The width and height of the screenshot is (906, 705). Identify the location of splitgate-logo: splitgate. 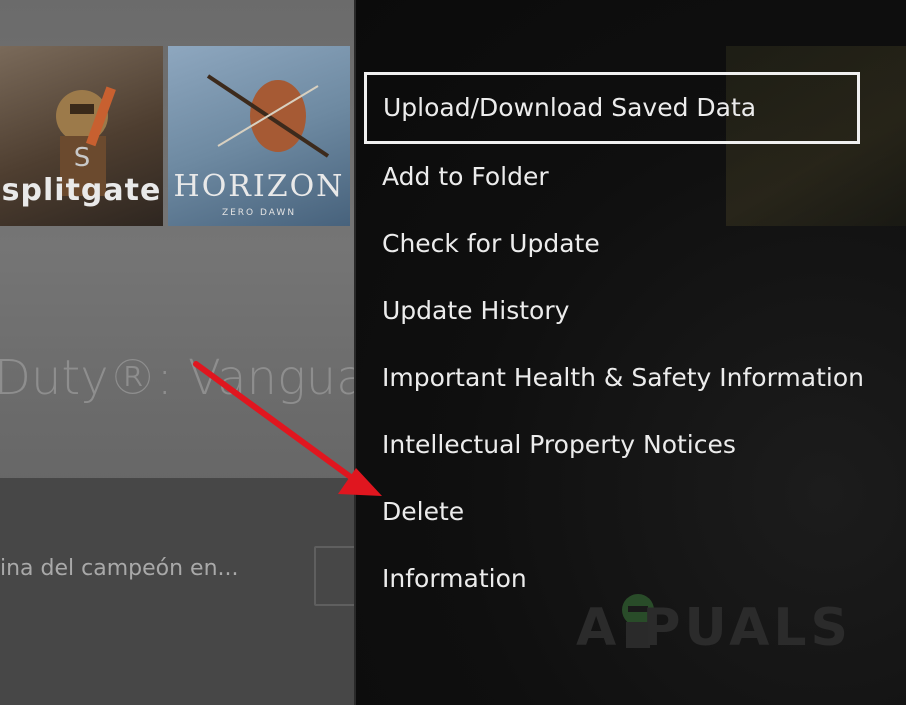
(81, 190).